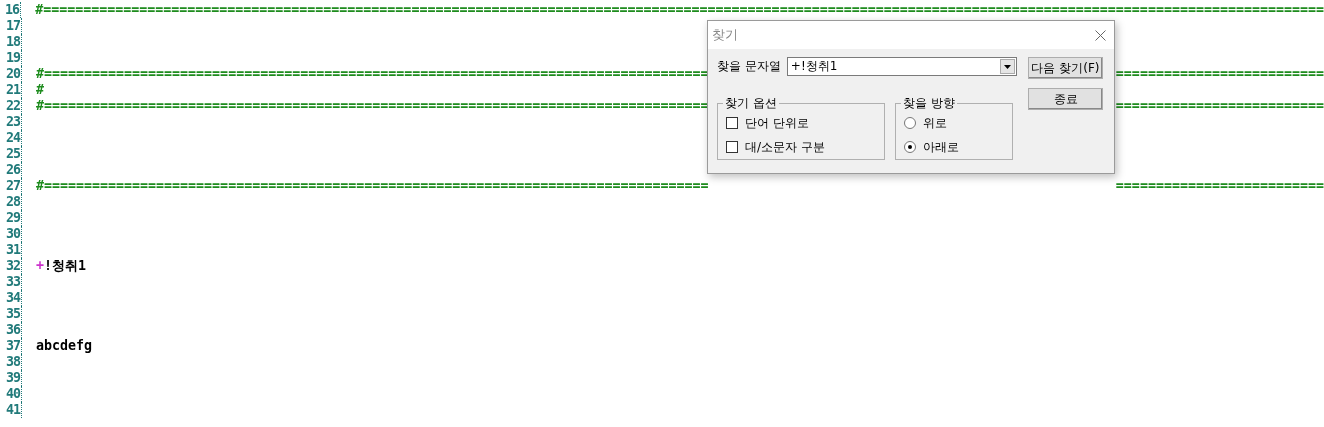 The width and height of the screenshot is (1324, 427). What do you see at coordinates (11, 362) in the screenshot?
I see `line-number: 38` at bounding box center [11, 362].